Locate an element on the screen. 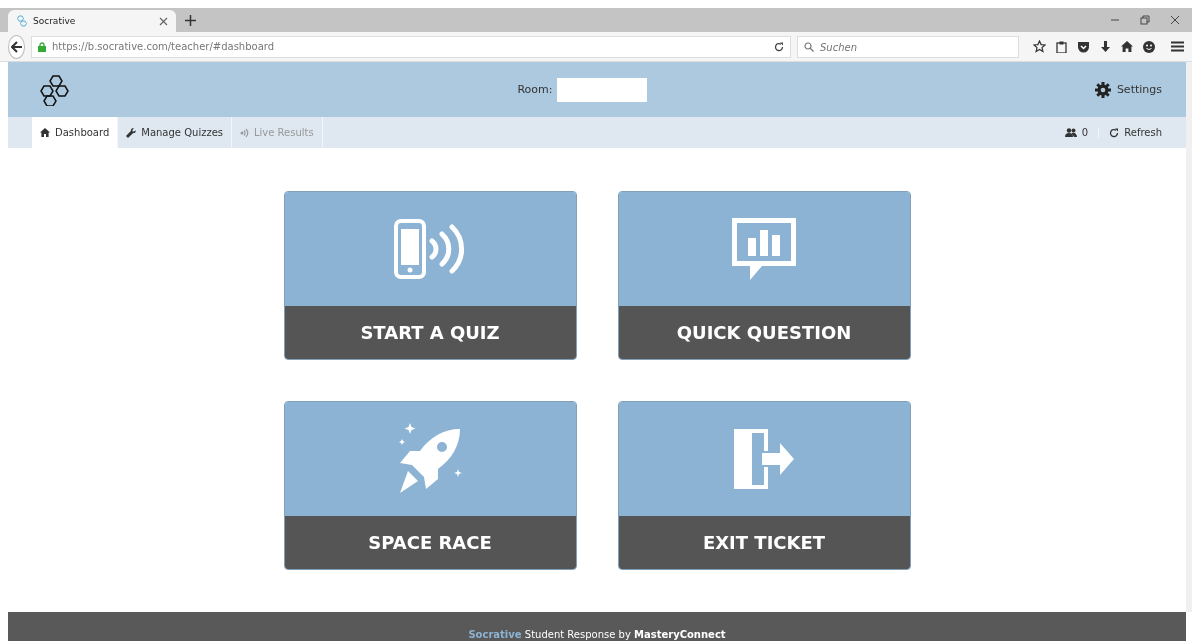  chart-bubble-icon is located at coordinates (764, 249).